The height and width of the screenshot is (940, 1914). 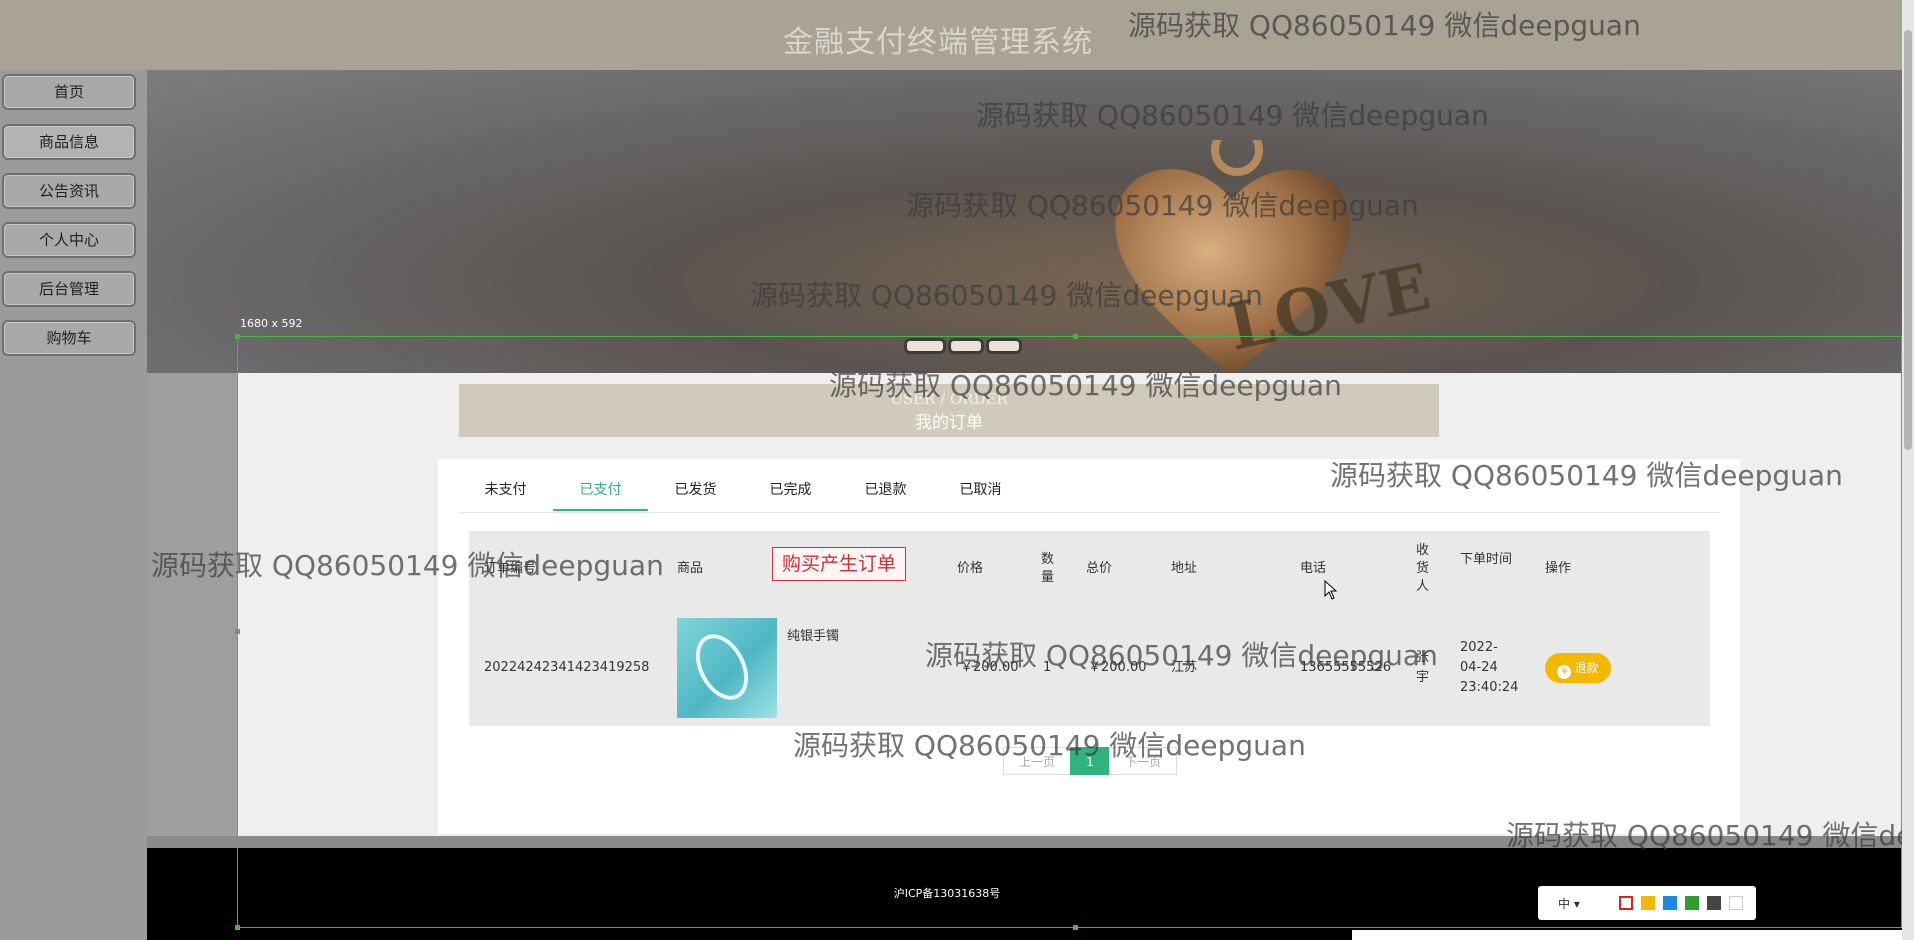 What do you see at coordinates (813, 637) in the screenshot?
I see `cell-product-name: 纯银手镯` at bounding box center [813, 637].